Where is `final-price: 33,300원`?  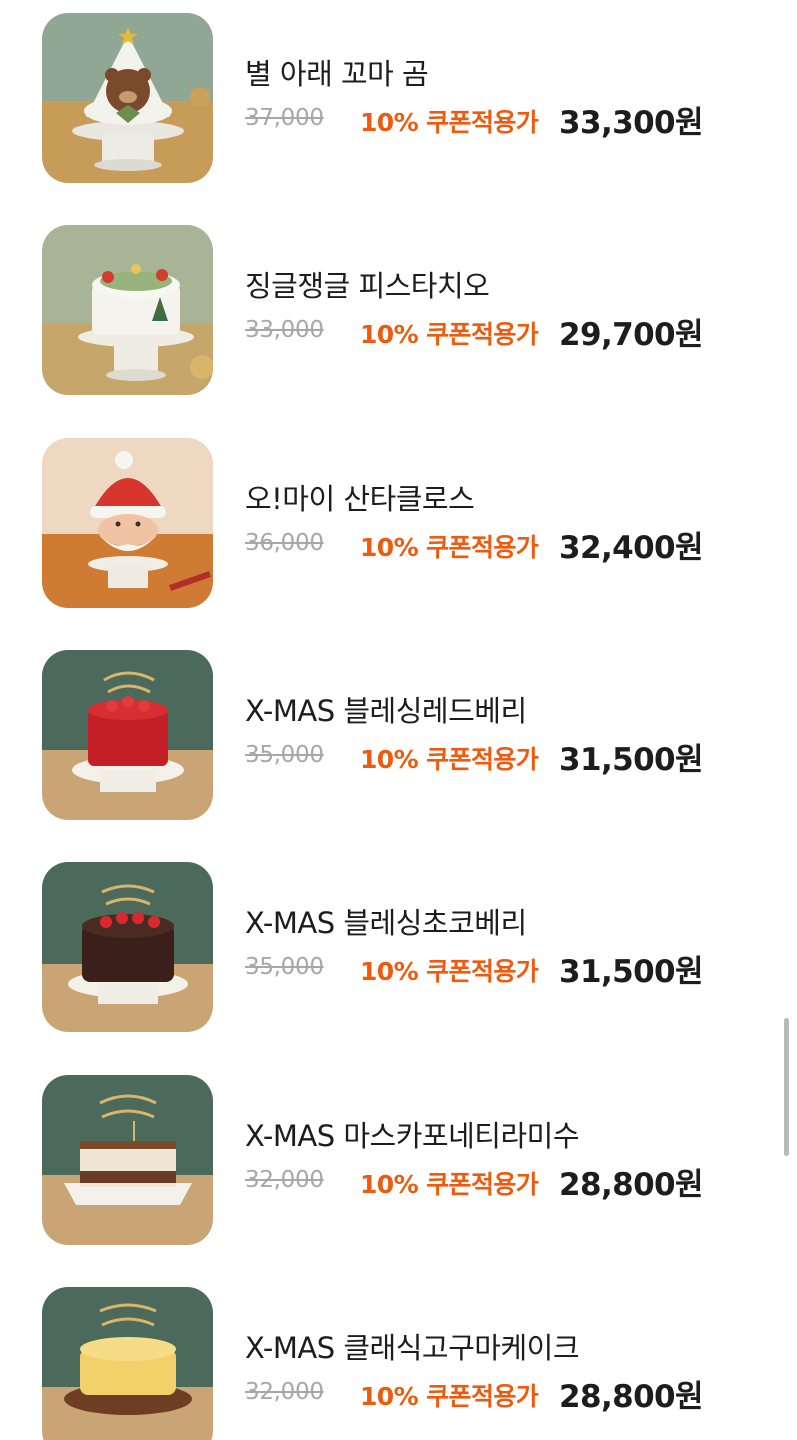 final-price: 33,300원 is located at coordinates (631, 123).